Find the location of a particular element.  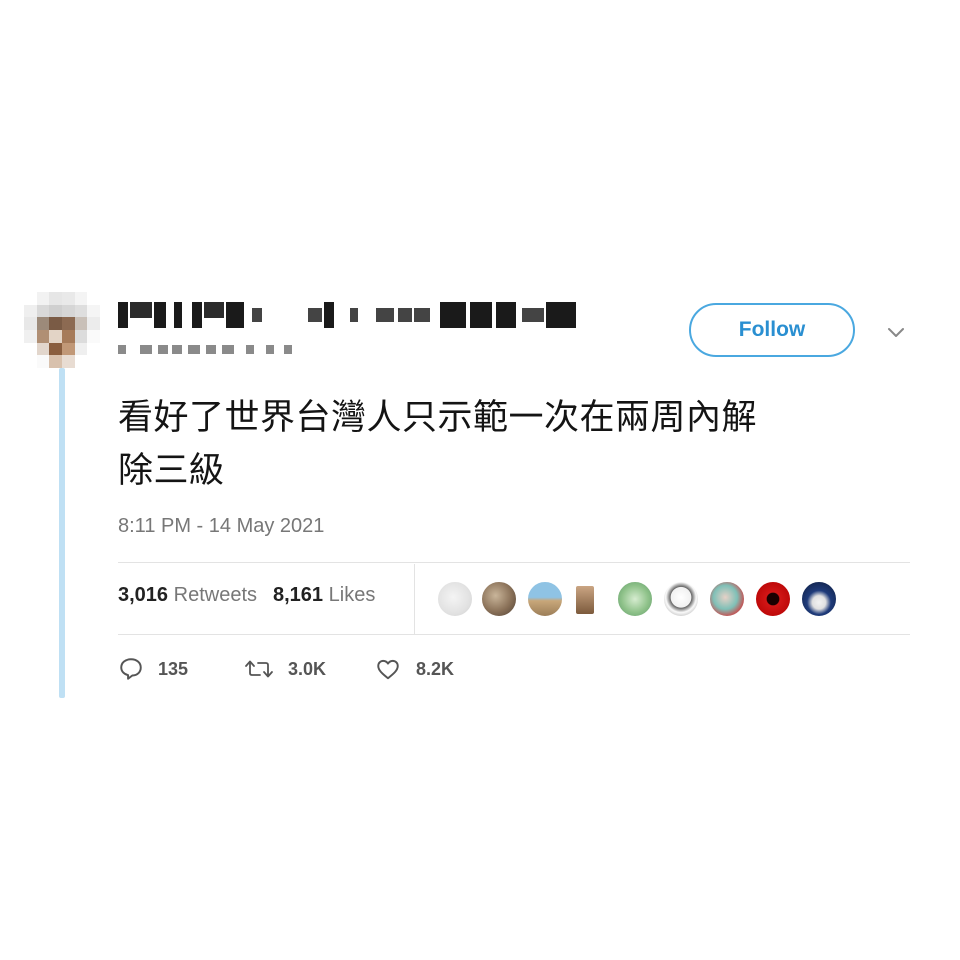

tweet-text: 看好了世界台灣人只示範一次在兩周內解 除三級 is located at coordinates (513, 445).